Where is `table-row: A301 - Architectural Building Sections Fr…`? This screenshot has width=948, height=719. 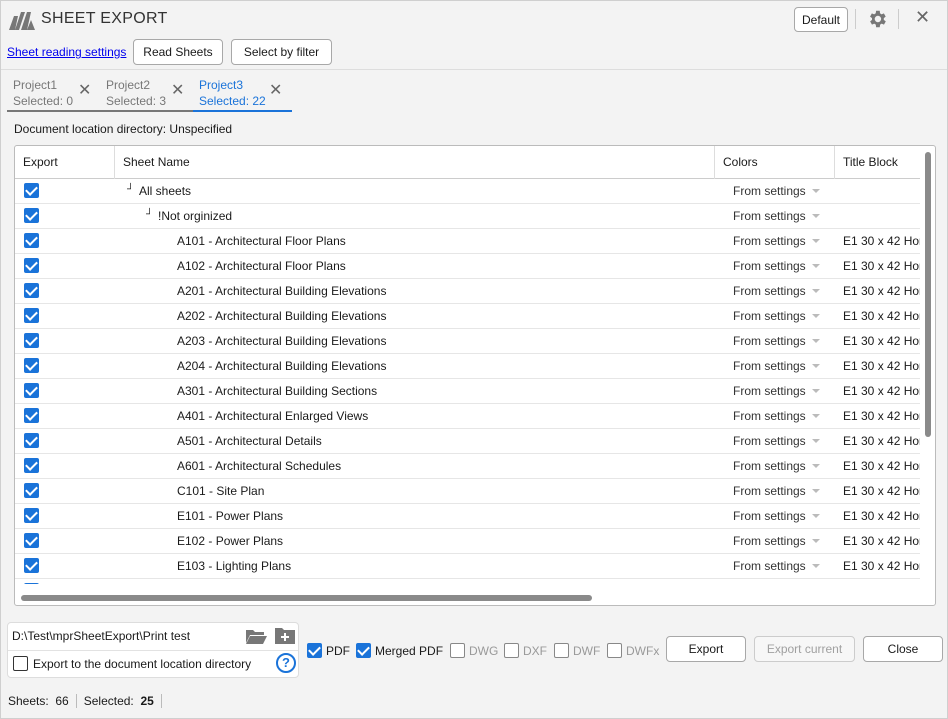 table-row: A301 - Architectural Building Sections Fr… is located at coordinates (467, 391).